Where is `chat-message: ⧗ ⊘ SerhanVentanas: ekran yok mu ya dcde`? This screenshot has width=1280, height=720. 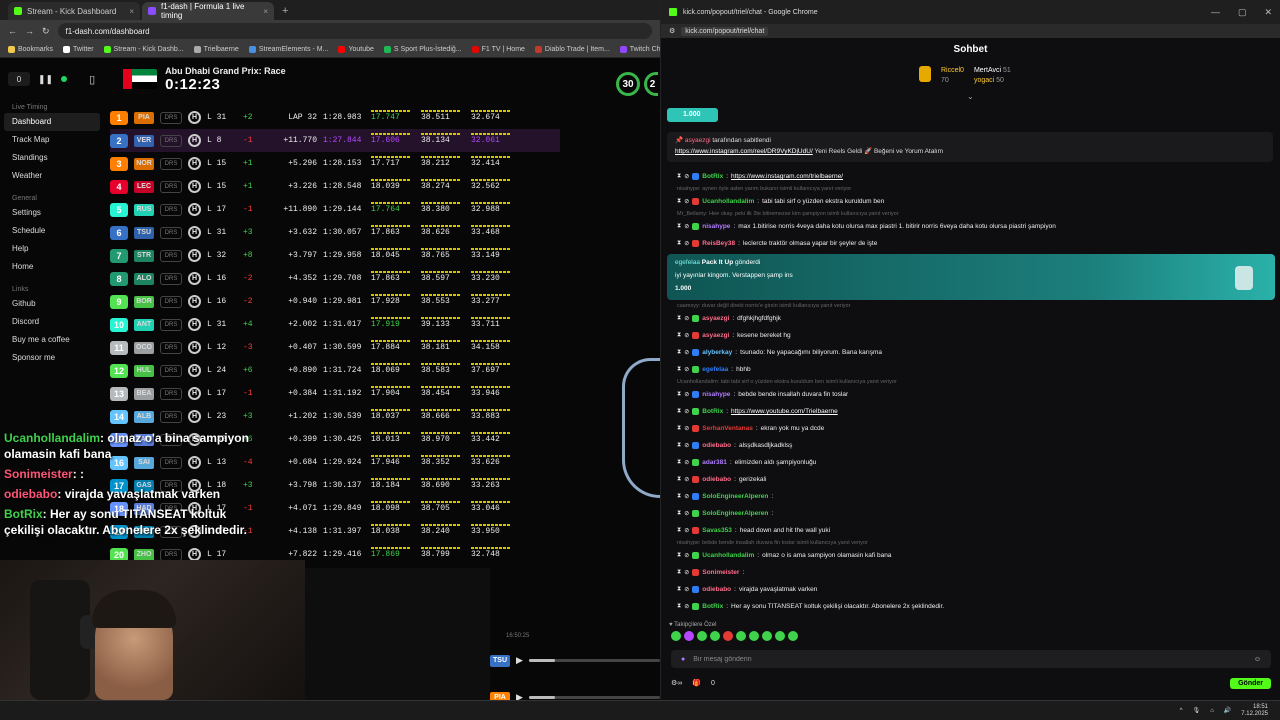
chat-message: ⧗ ⊘ SerhanVentanas: ekran yok mu ya dcde is located at coordinates (971, 428).